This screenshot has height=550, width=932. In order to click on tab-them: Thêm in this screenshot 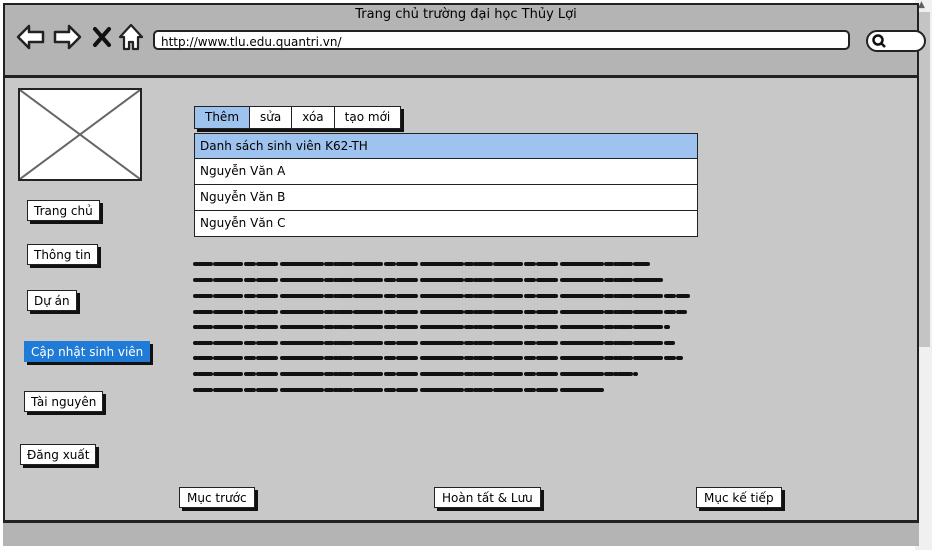, I will do `click(223, 117)`.